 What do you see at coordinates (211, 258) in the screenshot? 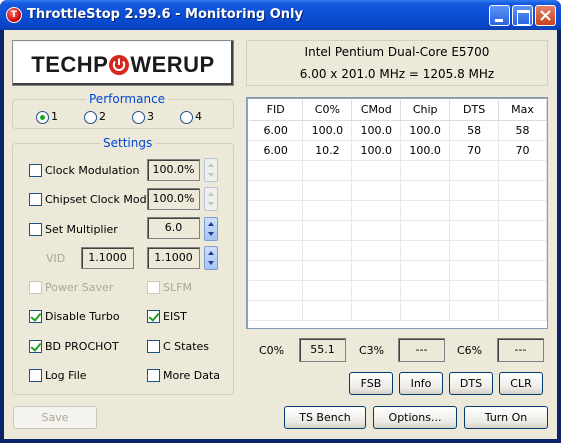
I see `vid-spinner` at bounding box center [211, 258].